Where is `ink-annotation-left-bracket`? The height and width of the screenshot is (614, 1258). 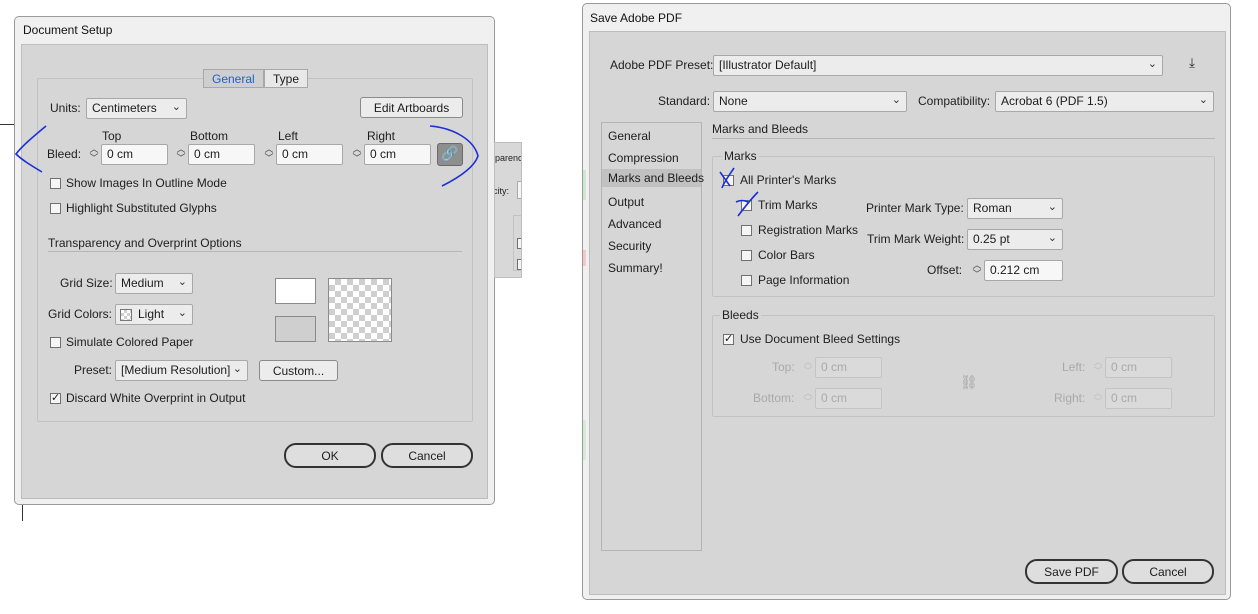
ink-annotation-left-bracket is located at coordinates (30, 149).